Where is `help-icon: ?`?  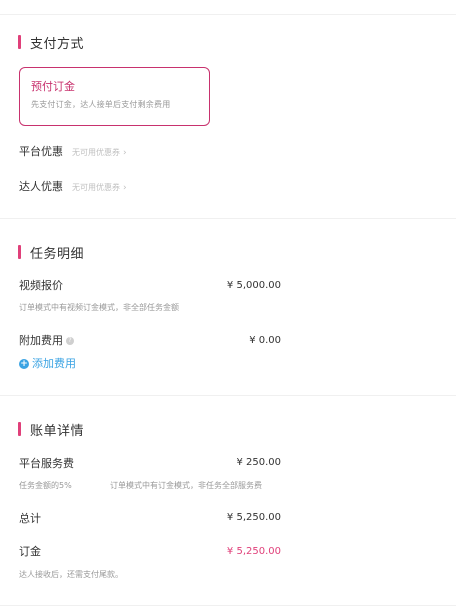 help-icon: ? is located at coordinates (70, 341).